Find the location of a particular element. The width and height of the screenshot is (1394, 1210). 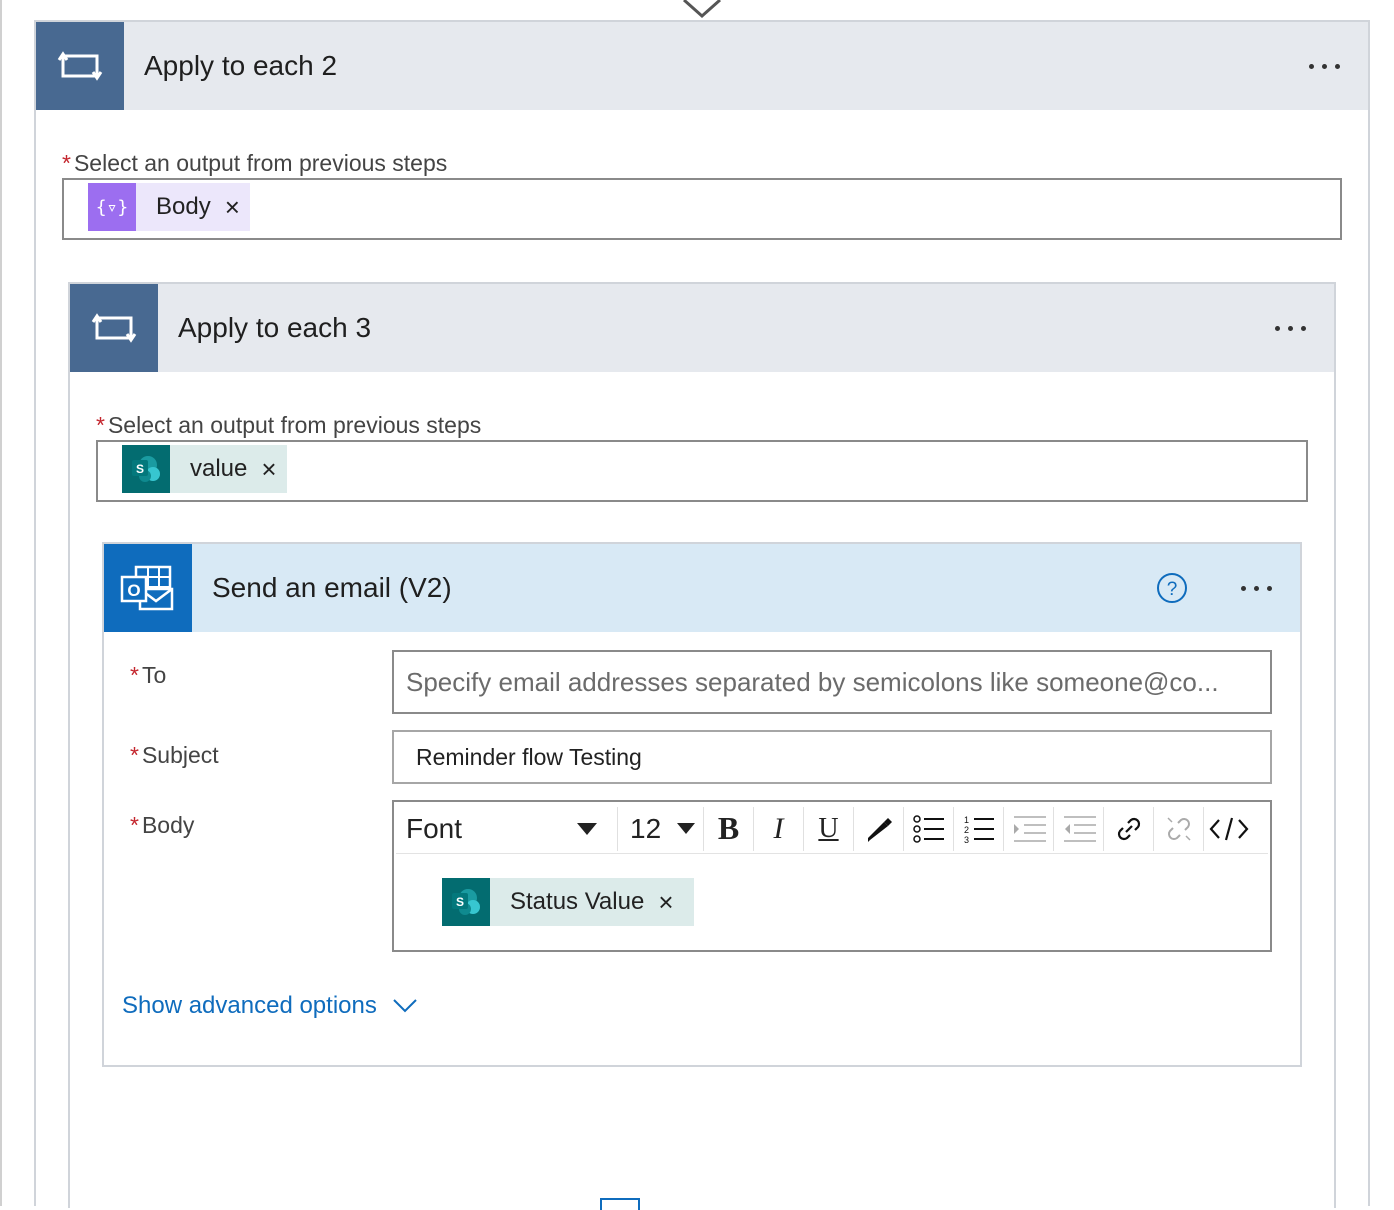

apply-to-each-2-header: Apply to each 2 is located at coordinates (702, 66).